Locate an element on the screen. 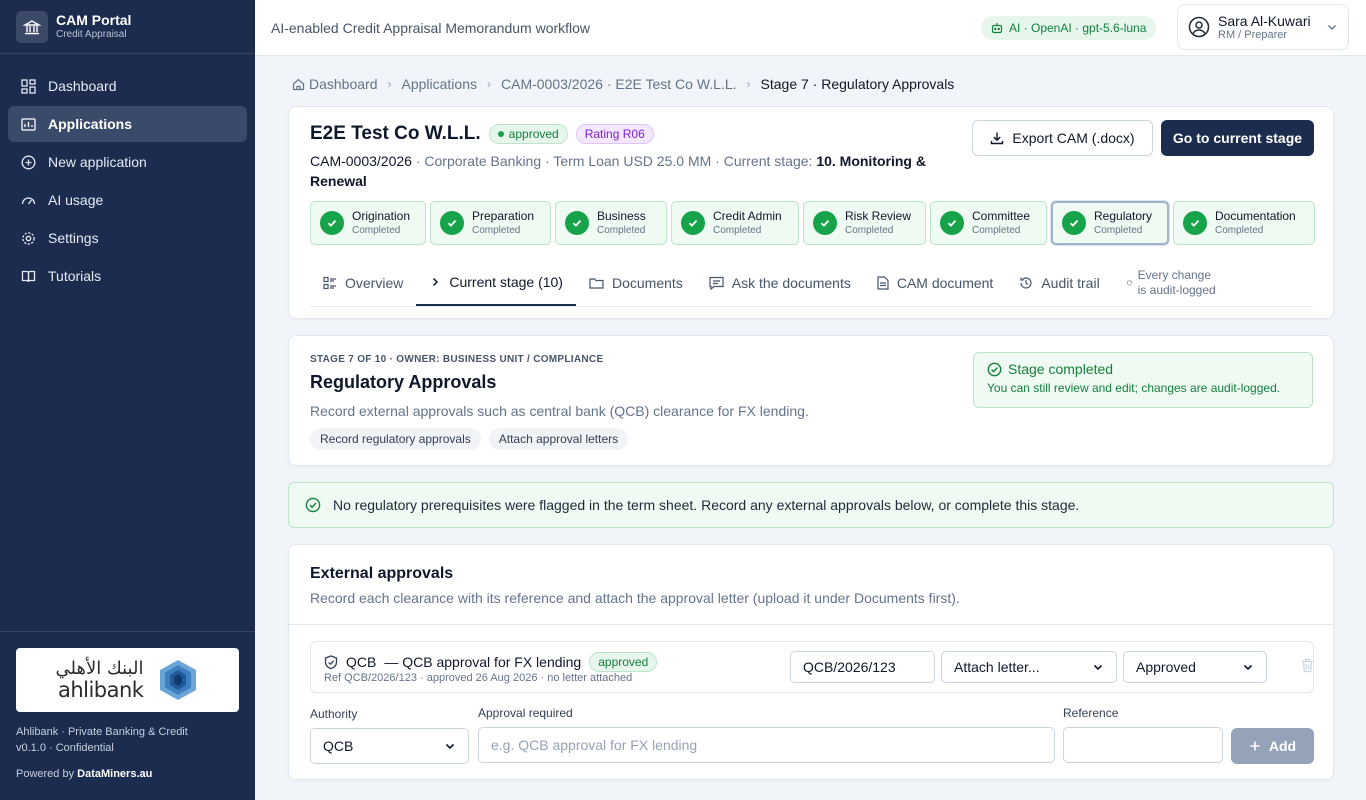  approval-required-input: e.g. QCB approval for FX lending is located at coordinates (766, 745).